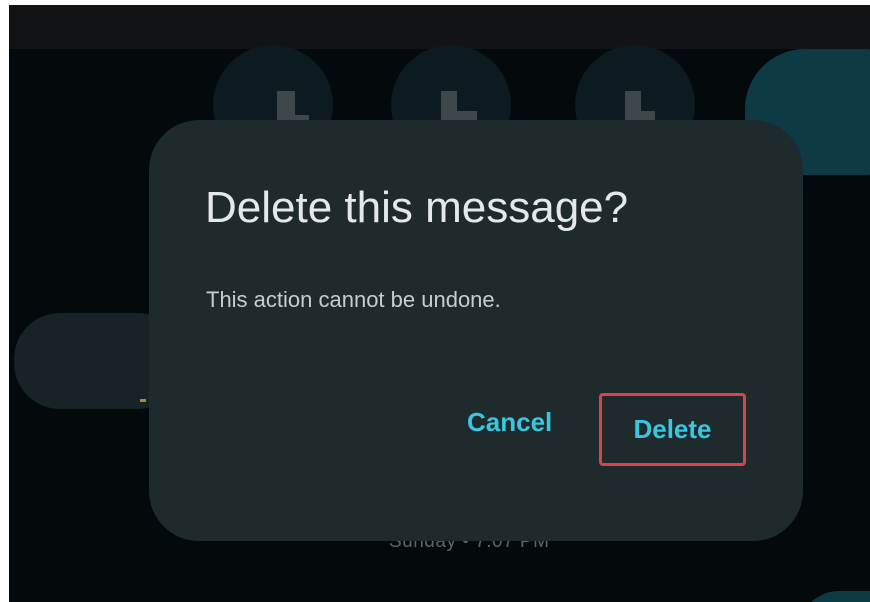 The height and width of the screenshot is (602, 870). What do you see at coordinates (417, 207) in the screenshot?
I see `dialog-title: Delete this message?` at bounding box center [417, 207].